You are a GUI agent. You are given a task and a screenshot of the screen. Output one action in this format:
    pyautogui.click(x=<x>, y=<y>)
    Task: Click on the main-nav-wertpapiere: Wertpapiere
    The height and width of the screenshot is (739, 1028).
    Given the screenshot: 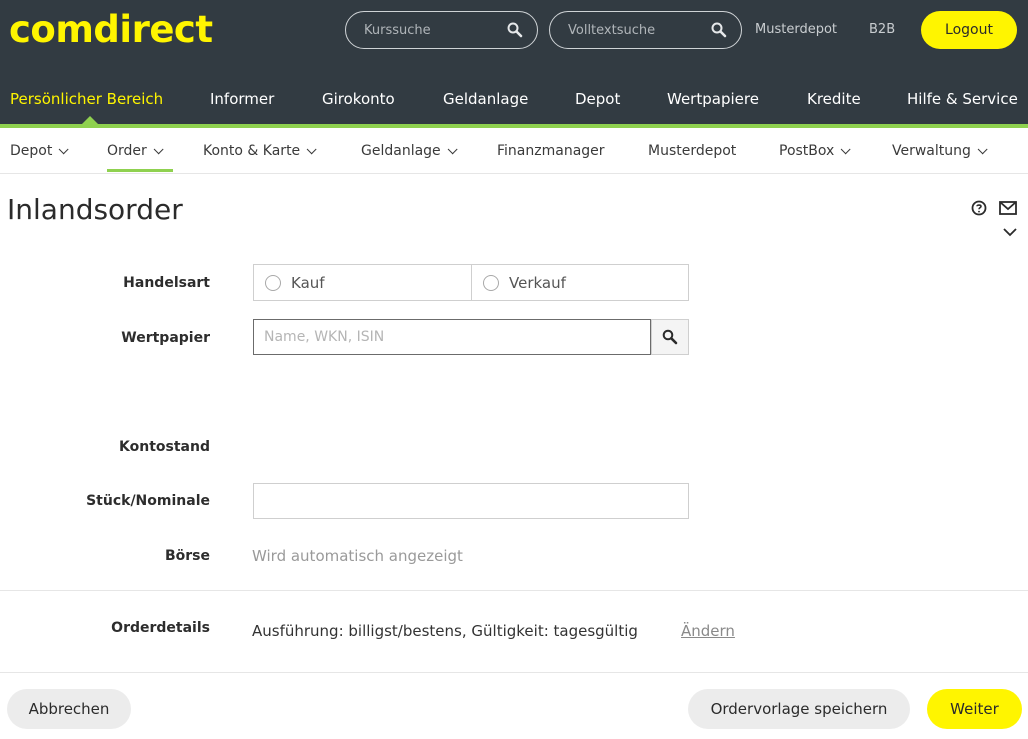 What is the action you would take?
    pyautogui.click(x=713, y=99)
    